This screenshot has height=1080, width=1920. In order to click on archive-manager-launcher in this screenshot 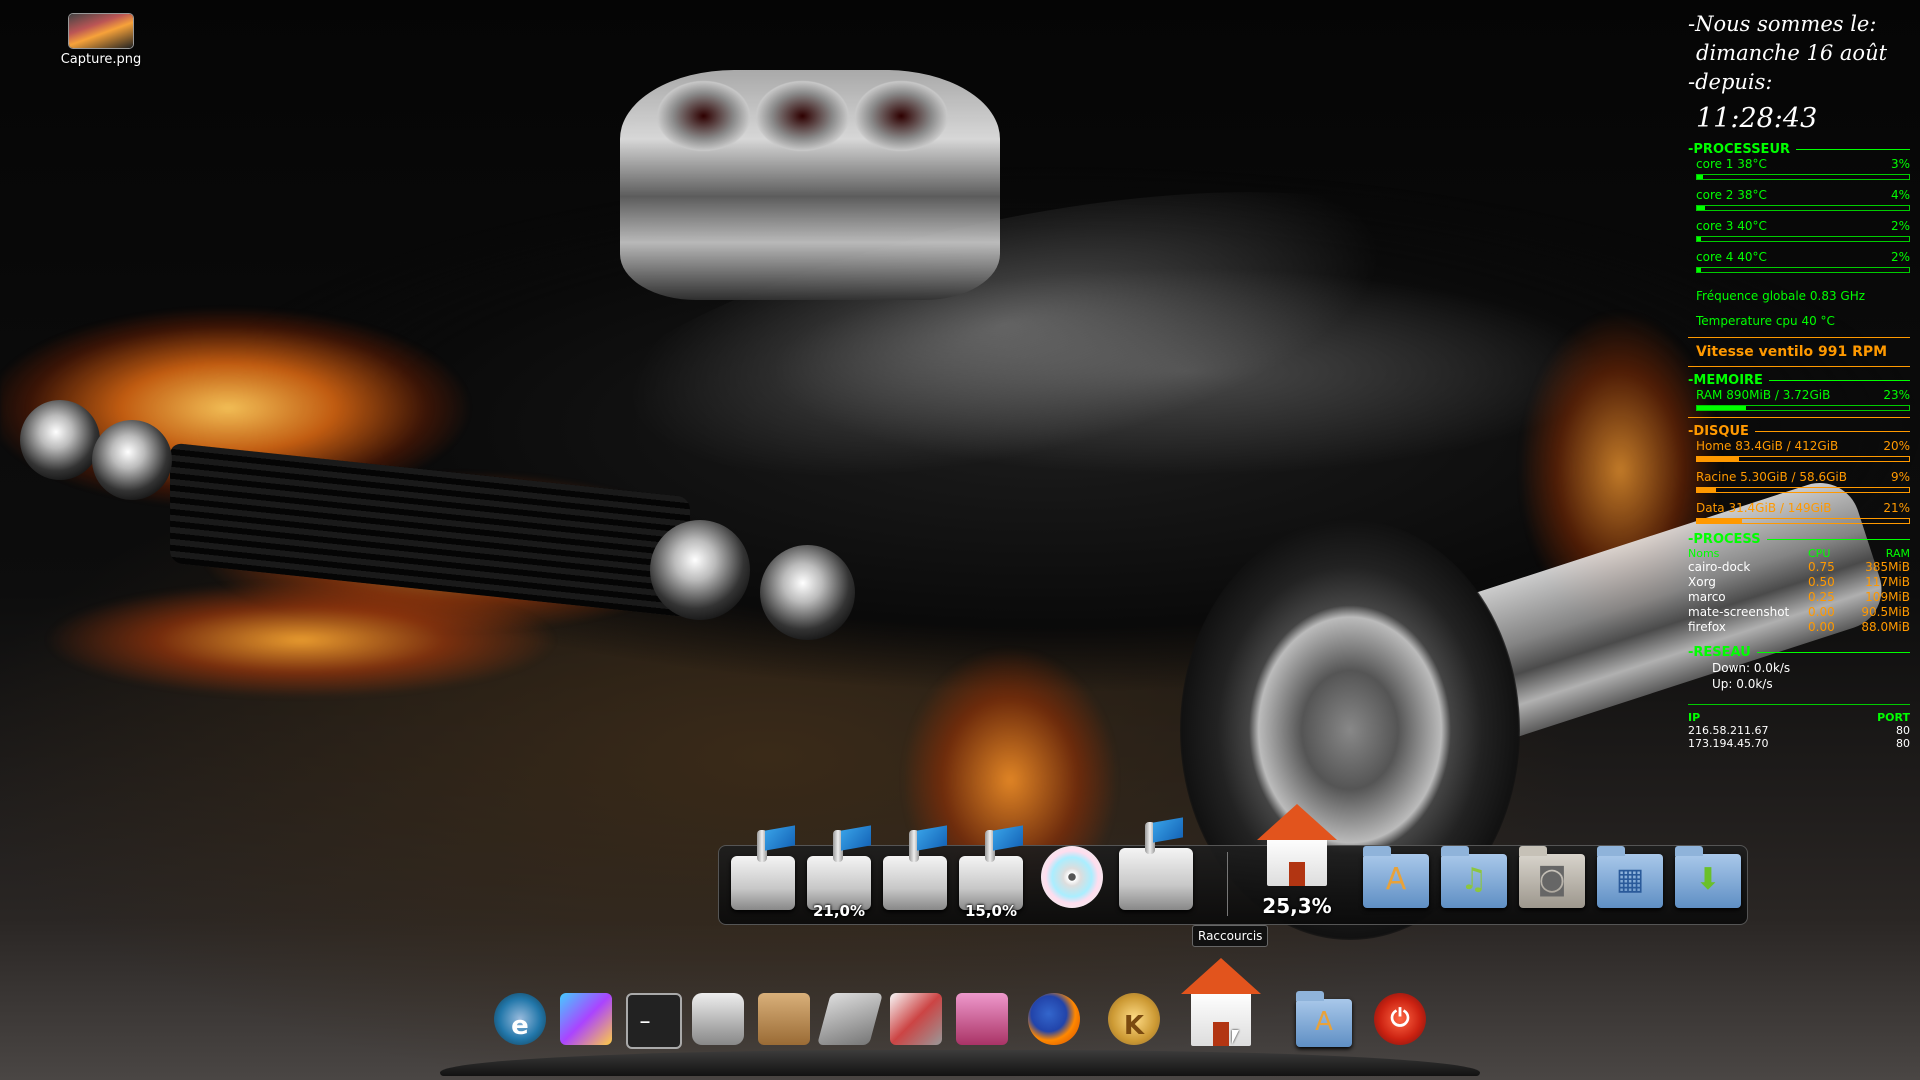, I will do `click(784, 1018)`.